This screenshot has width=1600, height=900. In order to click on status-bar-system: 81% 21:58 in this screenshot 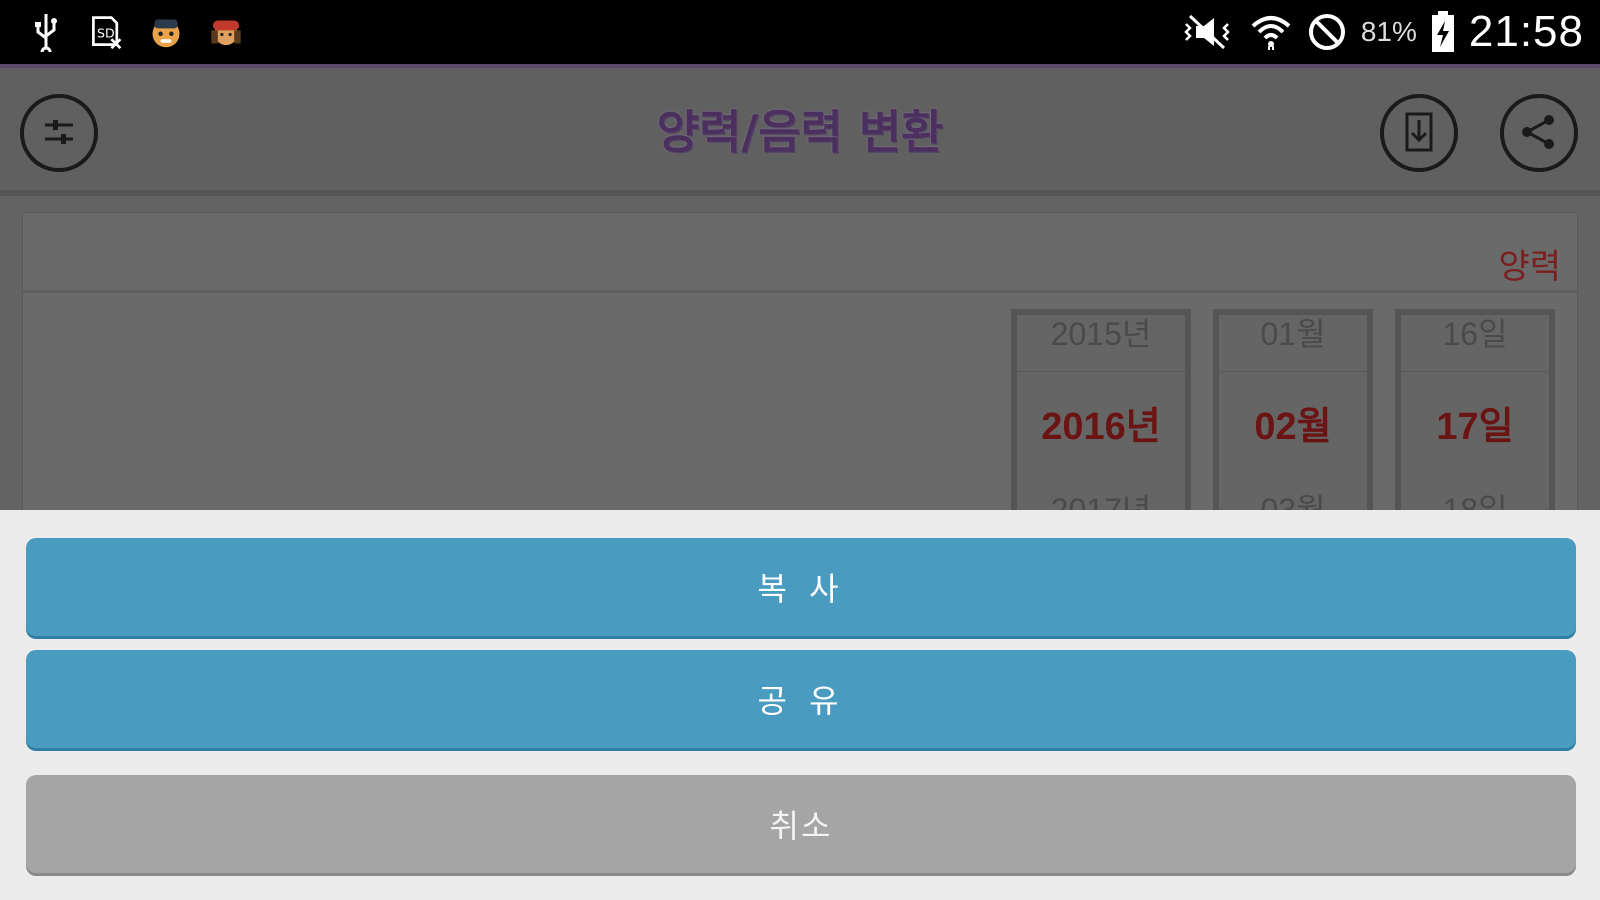, I will do `click(1380, 32)`.